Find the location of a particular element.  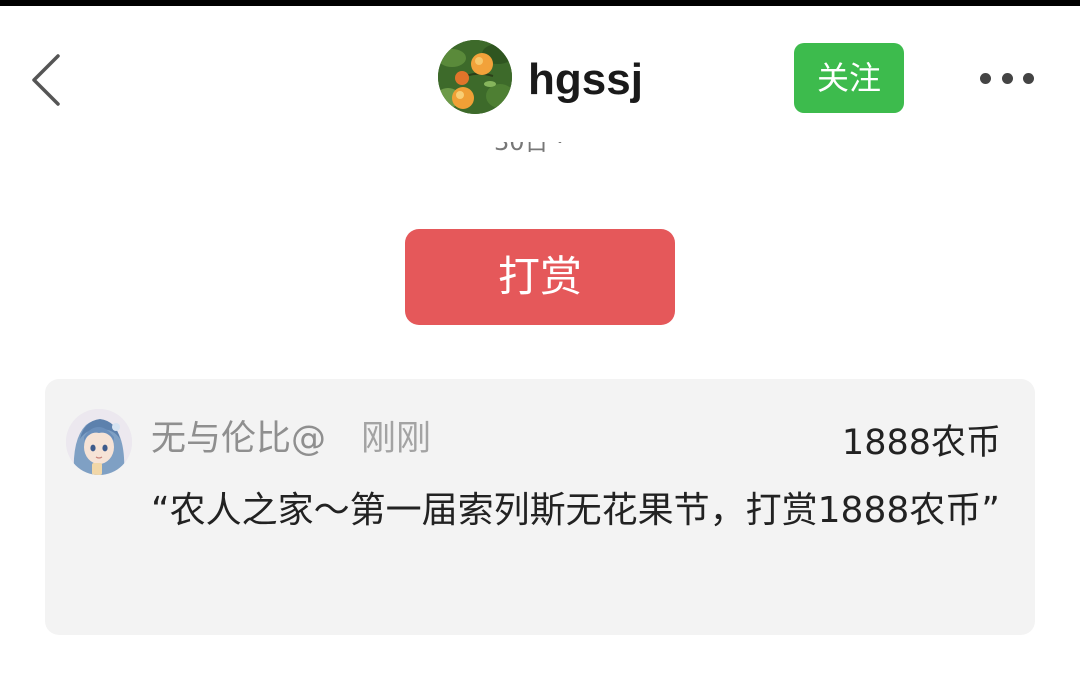

reward-message: “农人之家～第一届索列斯无花果节，打赏1888农币” is located at coordinates (575, 510).